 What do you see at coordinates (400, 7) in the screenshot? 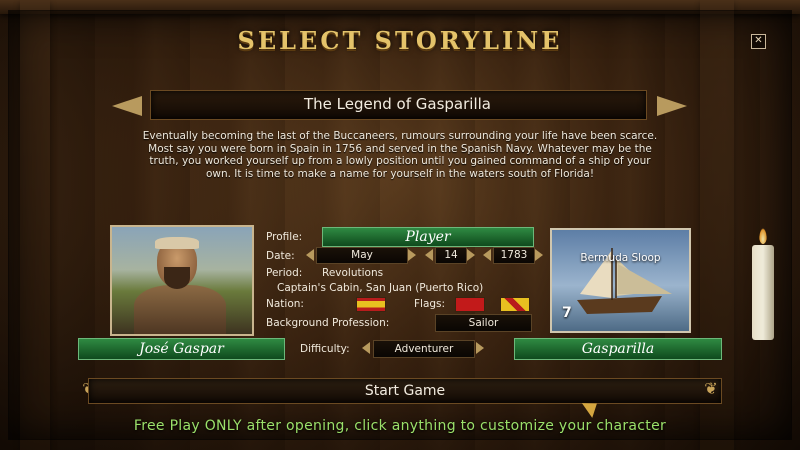
I see `ceiling-beam` at bounding box center [400, 7].